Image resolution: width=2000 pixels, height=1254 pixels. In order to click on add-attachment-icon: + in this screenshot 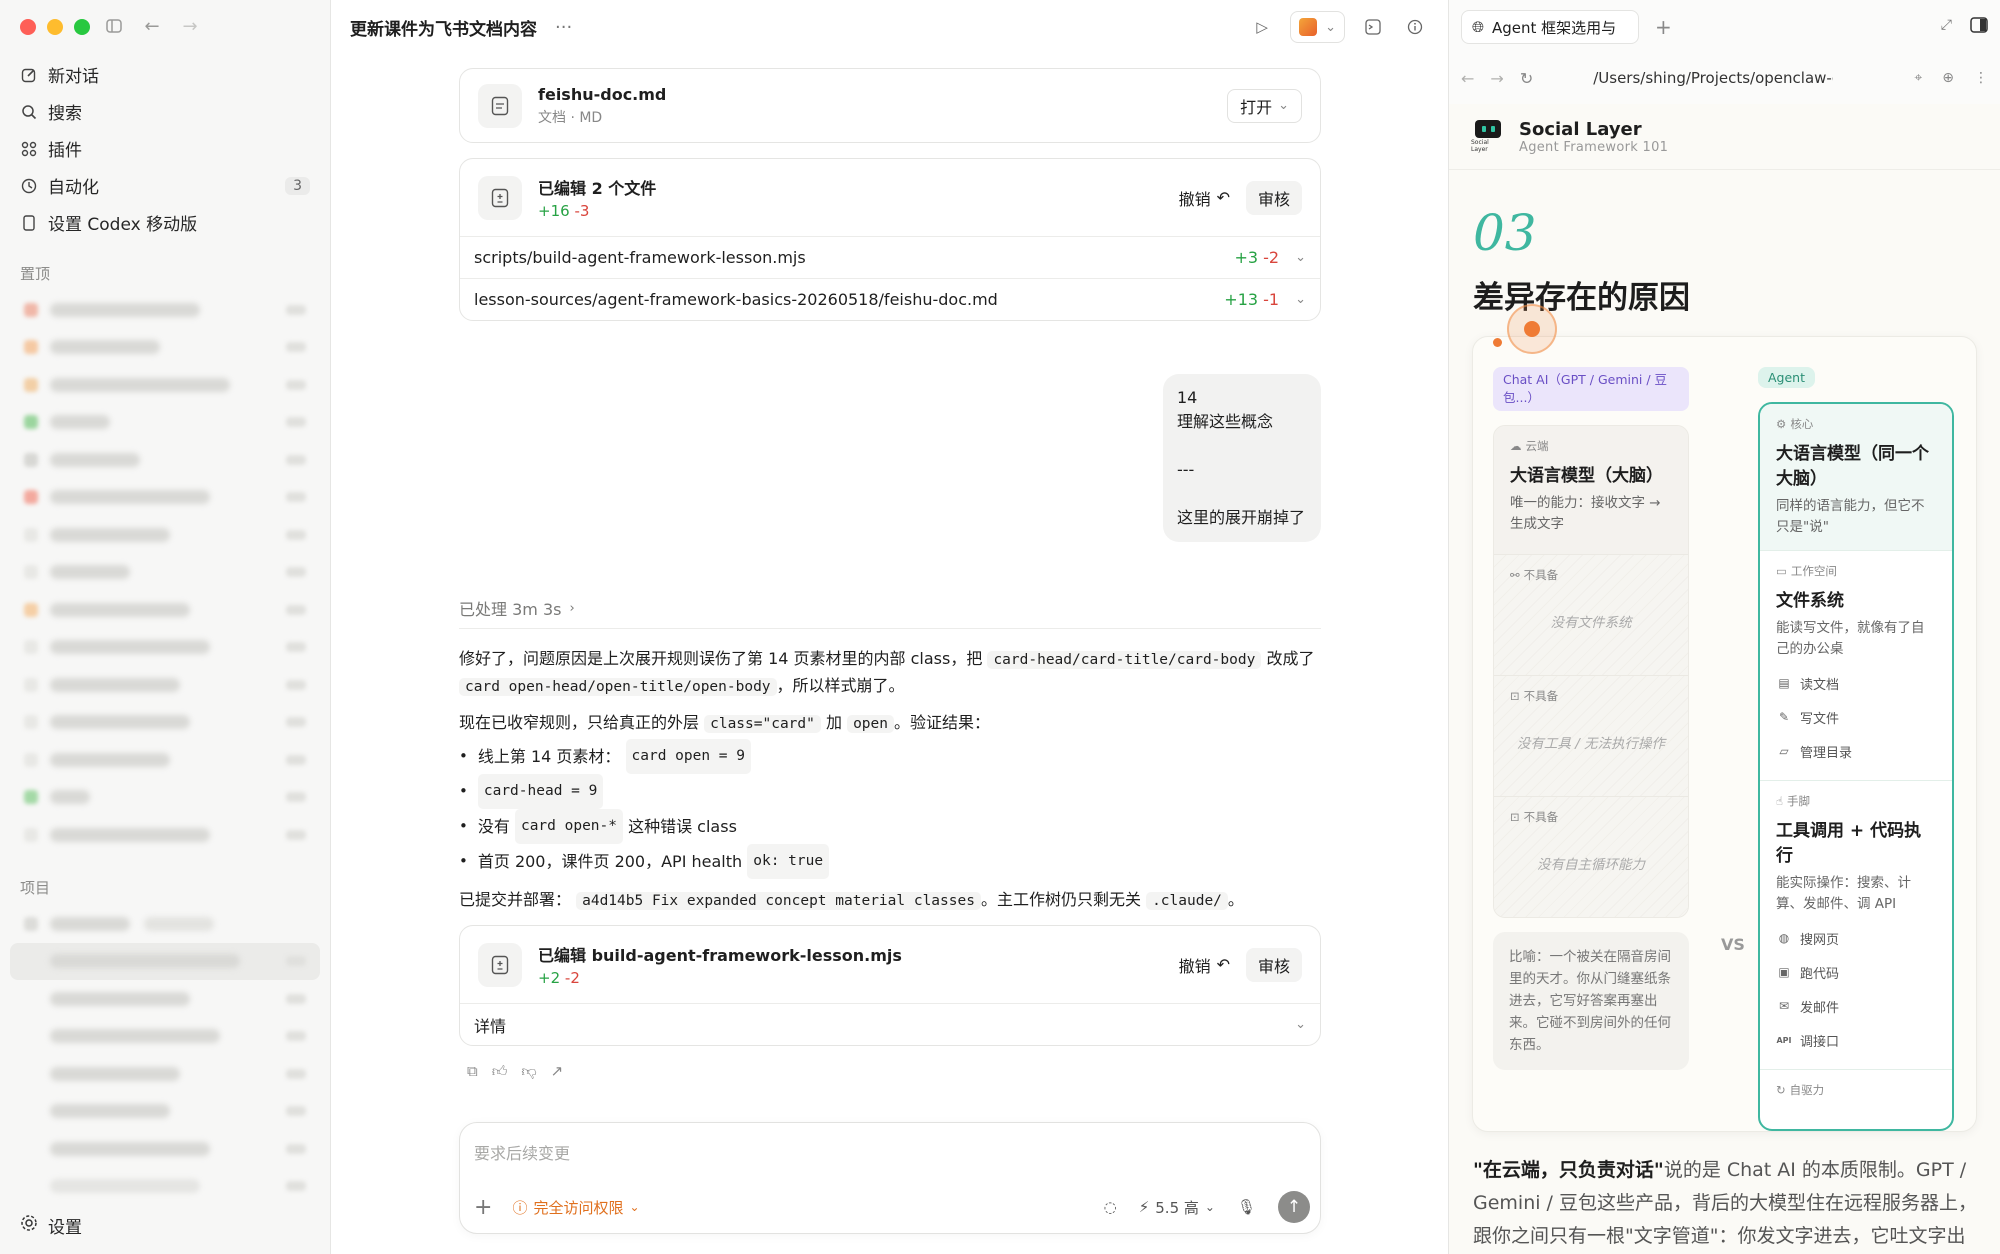, I will do `click(483, 1207)`.